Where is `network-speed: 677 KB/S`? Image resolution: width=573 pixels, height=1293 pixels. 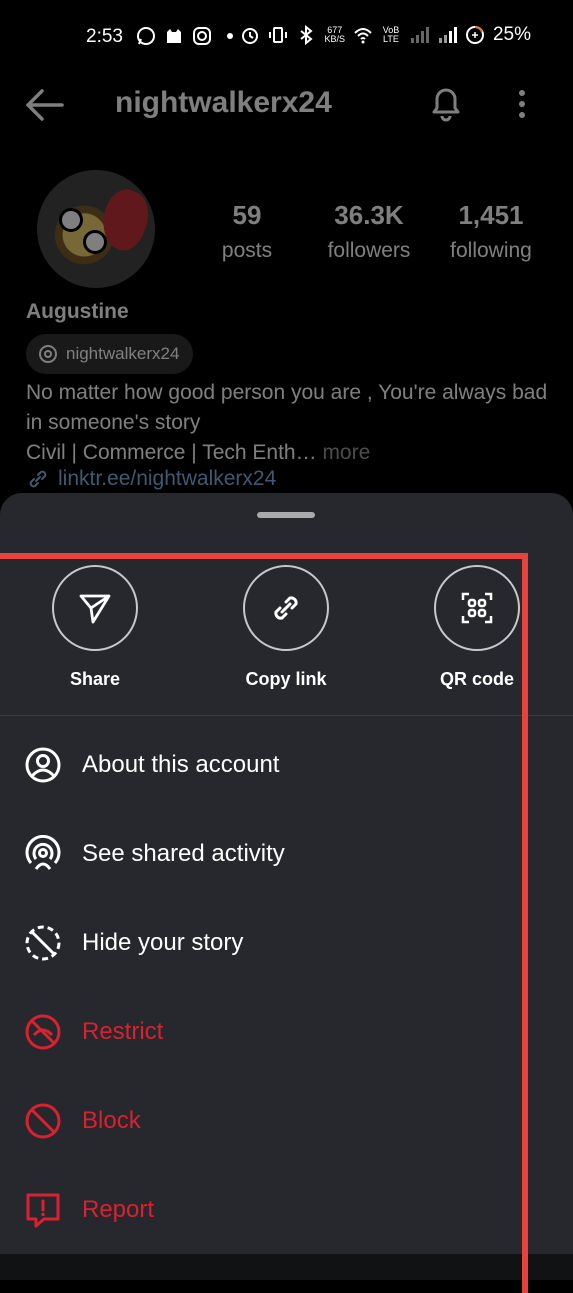
network-speed: 677 KB/S is located at coordinates (334, 35).